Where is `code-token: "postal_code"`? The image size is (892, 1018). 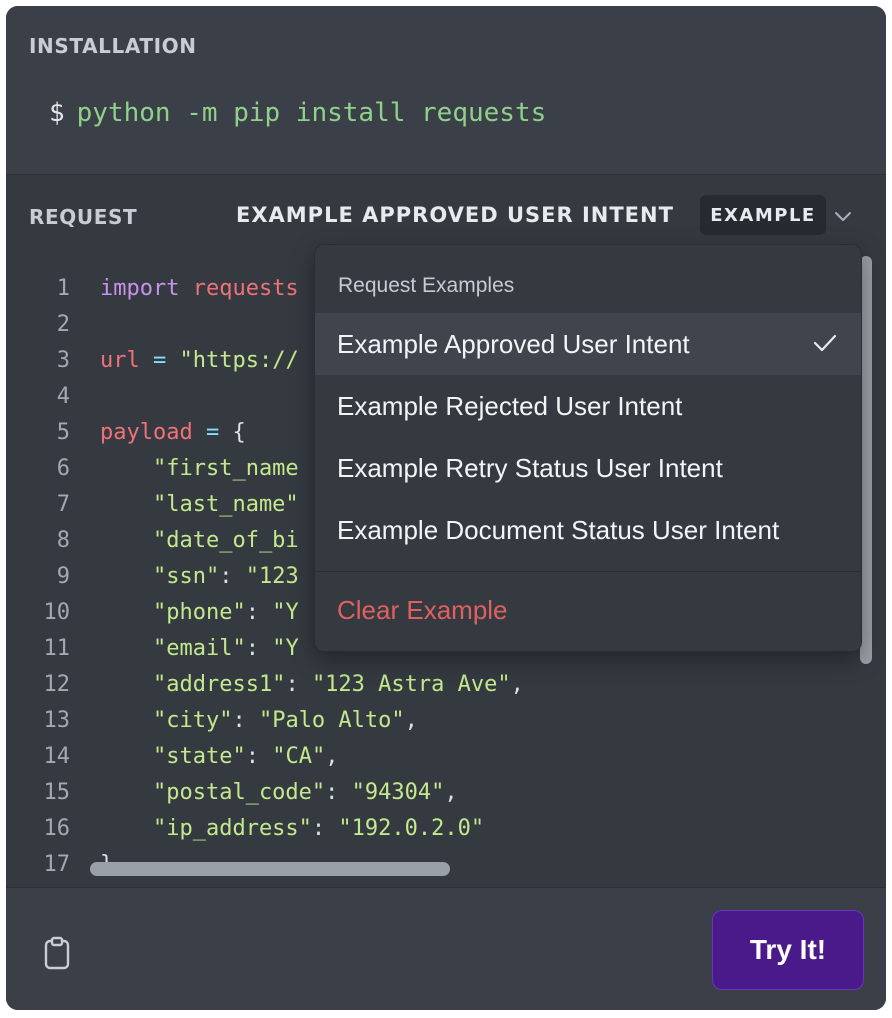
code-token: "postal_code" is located at coordinates (213, 792).